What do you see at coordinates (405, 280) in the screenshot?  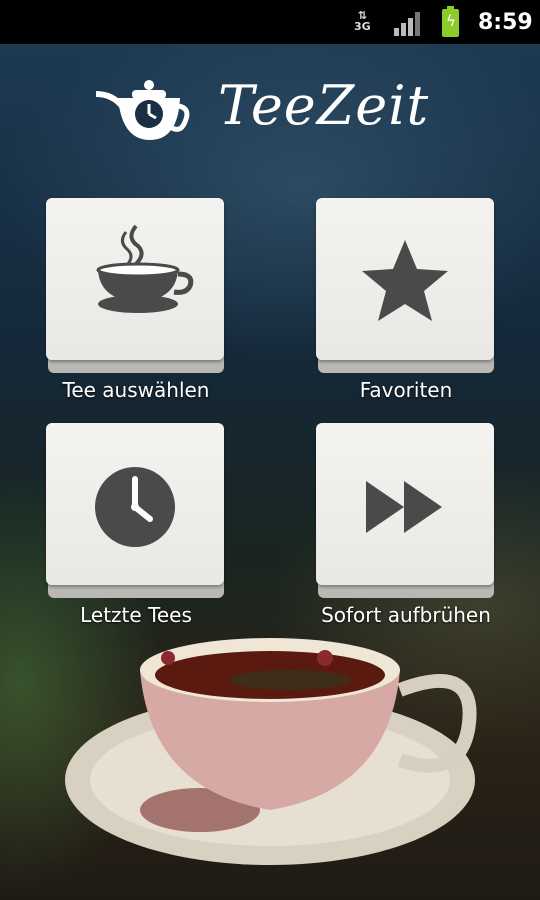 I see `star-icon` at bounding box center [405, 280].